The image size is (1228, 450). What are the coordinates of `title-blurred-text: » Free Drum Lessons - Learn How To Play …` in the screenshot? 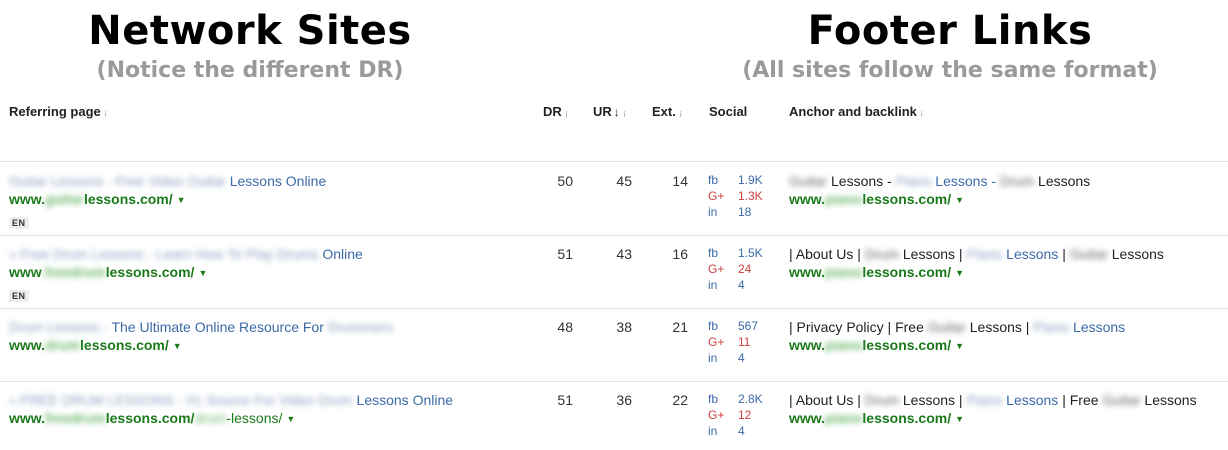 It's located at (164, 254).